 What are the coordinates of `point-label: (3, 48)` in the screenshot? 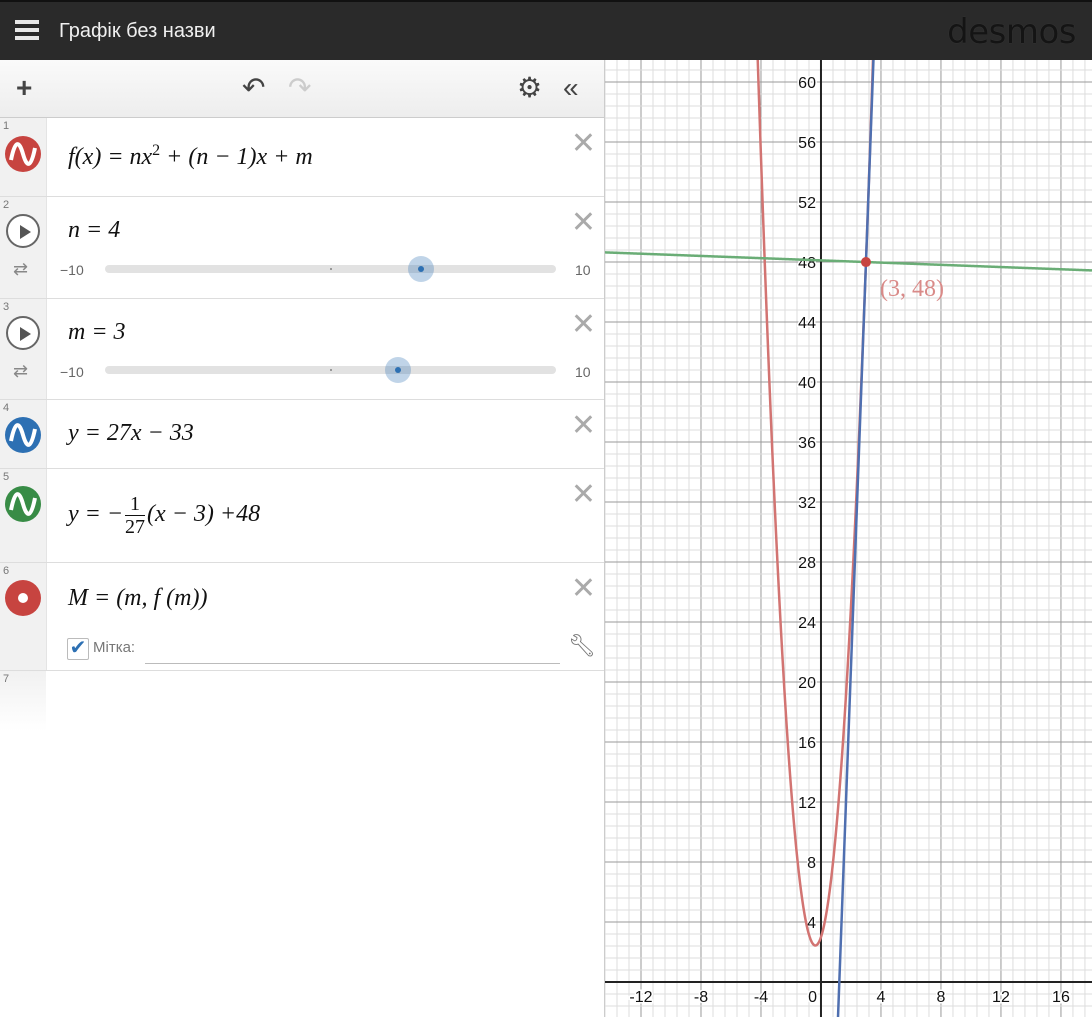 It's located at (912, 289).